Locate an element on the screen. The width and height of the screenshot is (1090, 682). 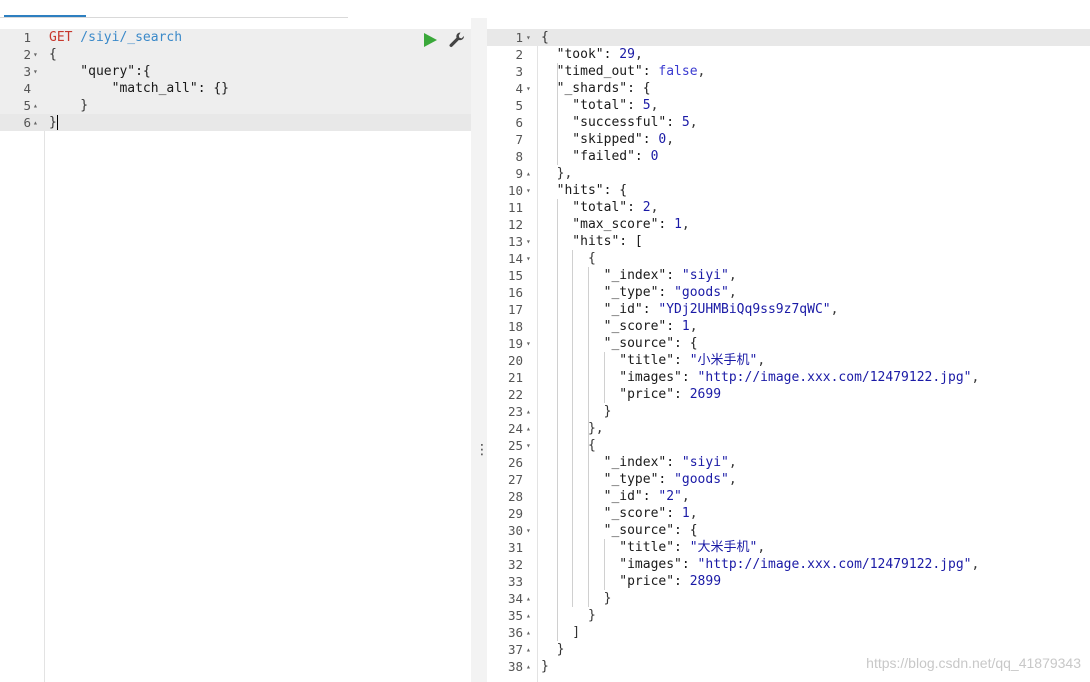
run-request-button is located at coordinates (430, 40).